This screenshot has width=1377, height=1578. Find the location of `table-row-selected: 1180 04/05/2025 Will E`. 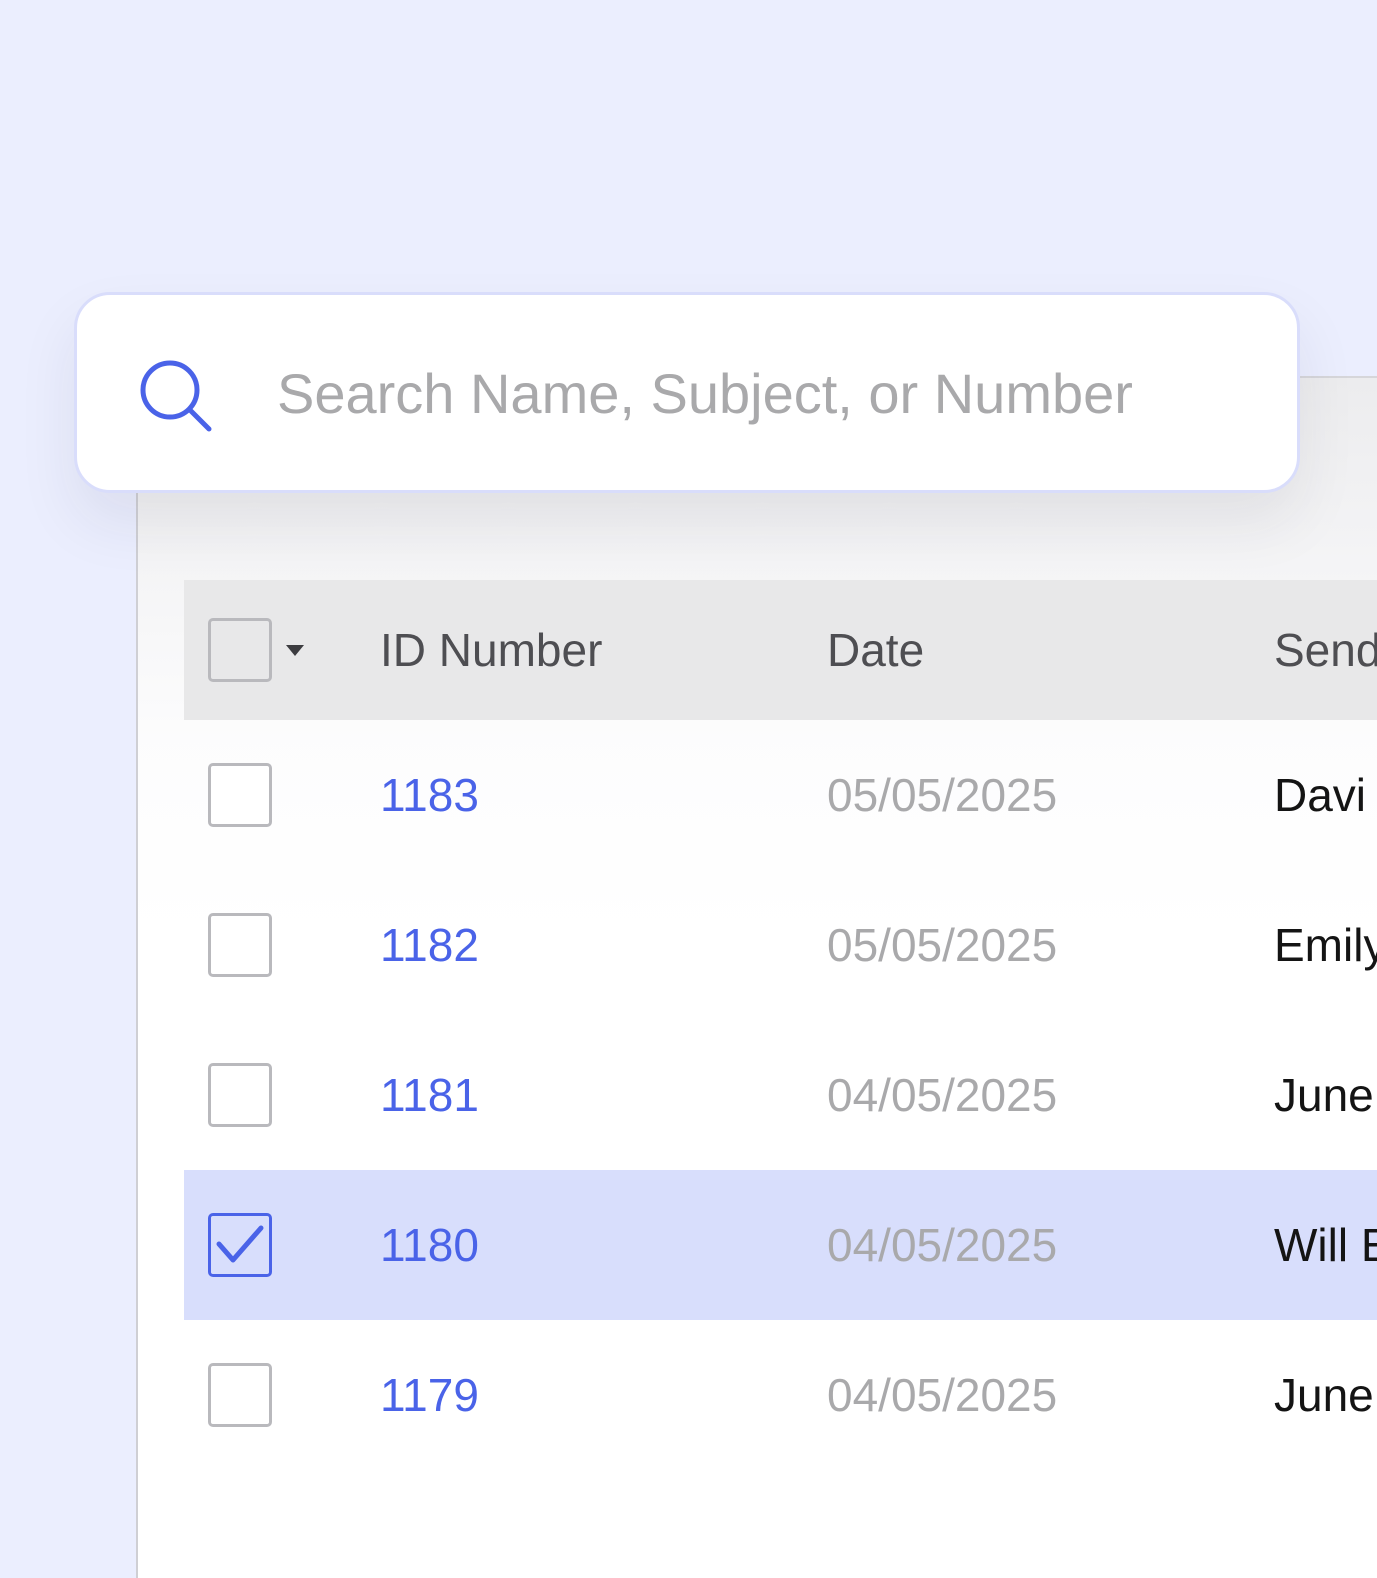

table-row-selected: 1180 04/05/2025 Will E is located at coordinates (780, 1245).